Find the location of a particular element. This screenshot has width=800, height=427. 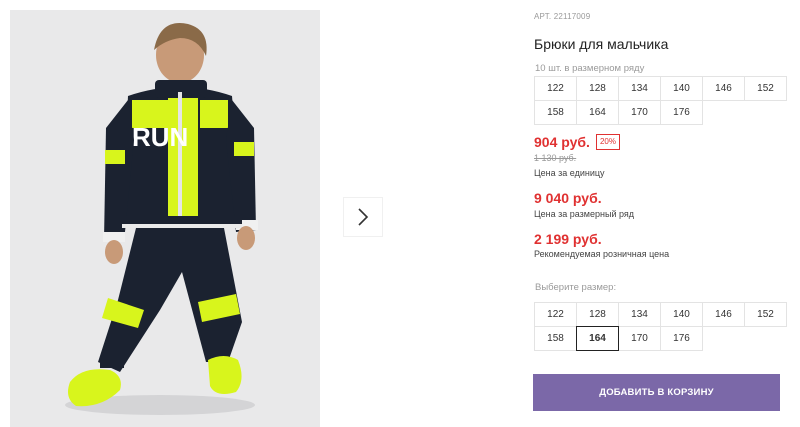

old-price: 1 130 руб. is located at coordinates (555, 158).